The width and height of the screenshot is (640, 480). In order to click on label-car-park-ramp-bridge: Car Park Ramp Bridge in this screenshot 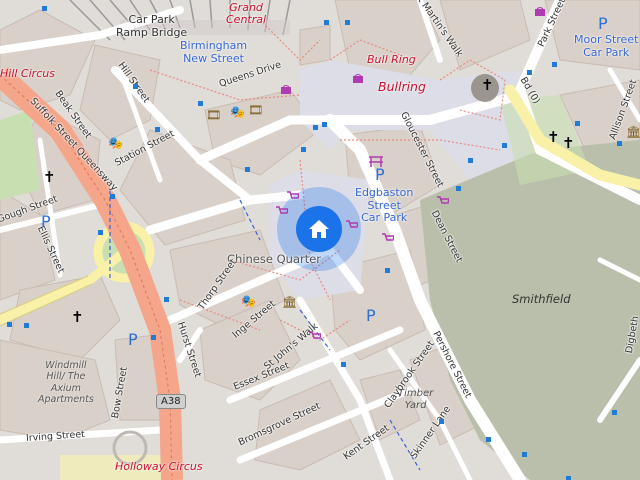, I will do `click(152, 26)`.